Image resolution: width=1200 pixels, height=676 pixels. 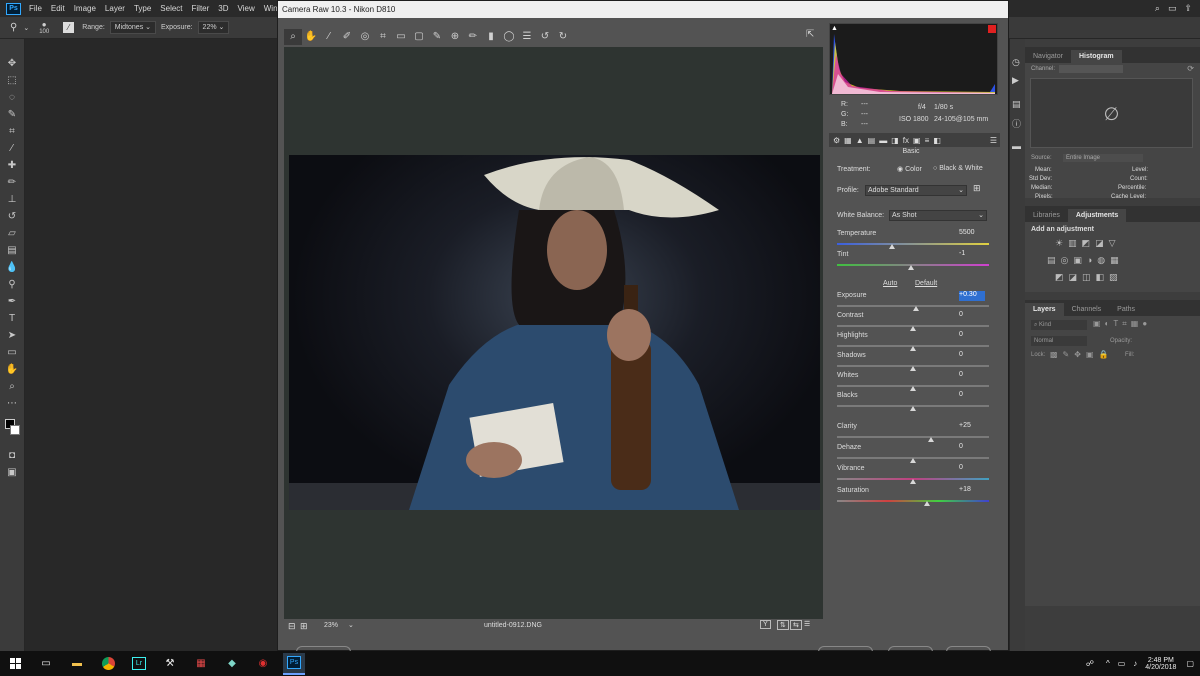 I want to click on properties-icon: ▤, so click(x=1016, y=104).